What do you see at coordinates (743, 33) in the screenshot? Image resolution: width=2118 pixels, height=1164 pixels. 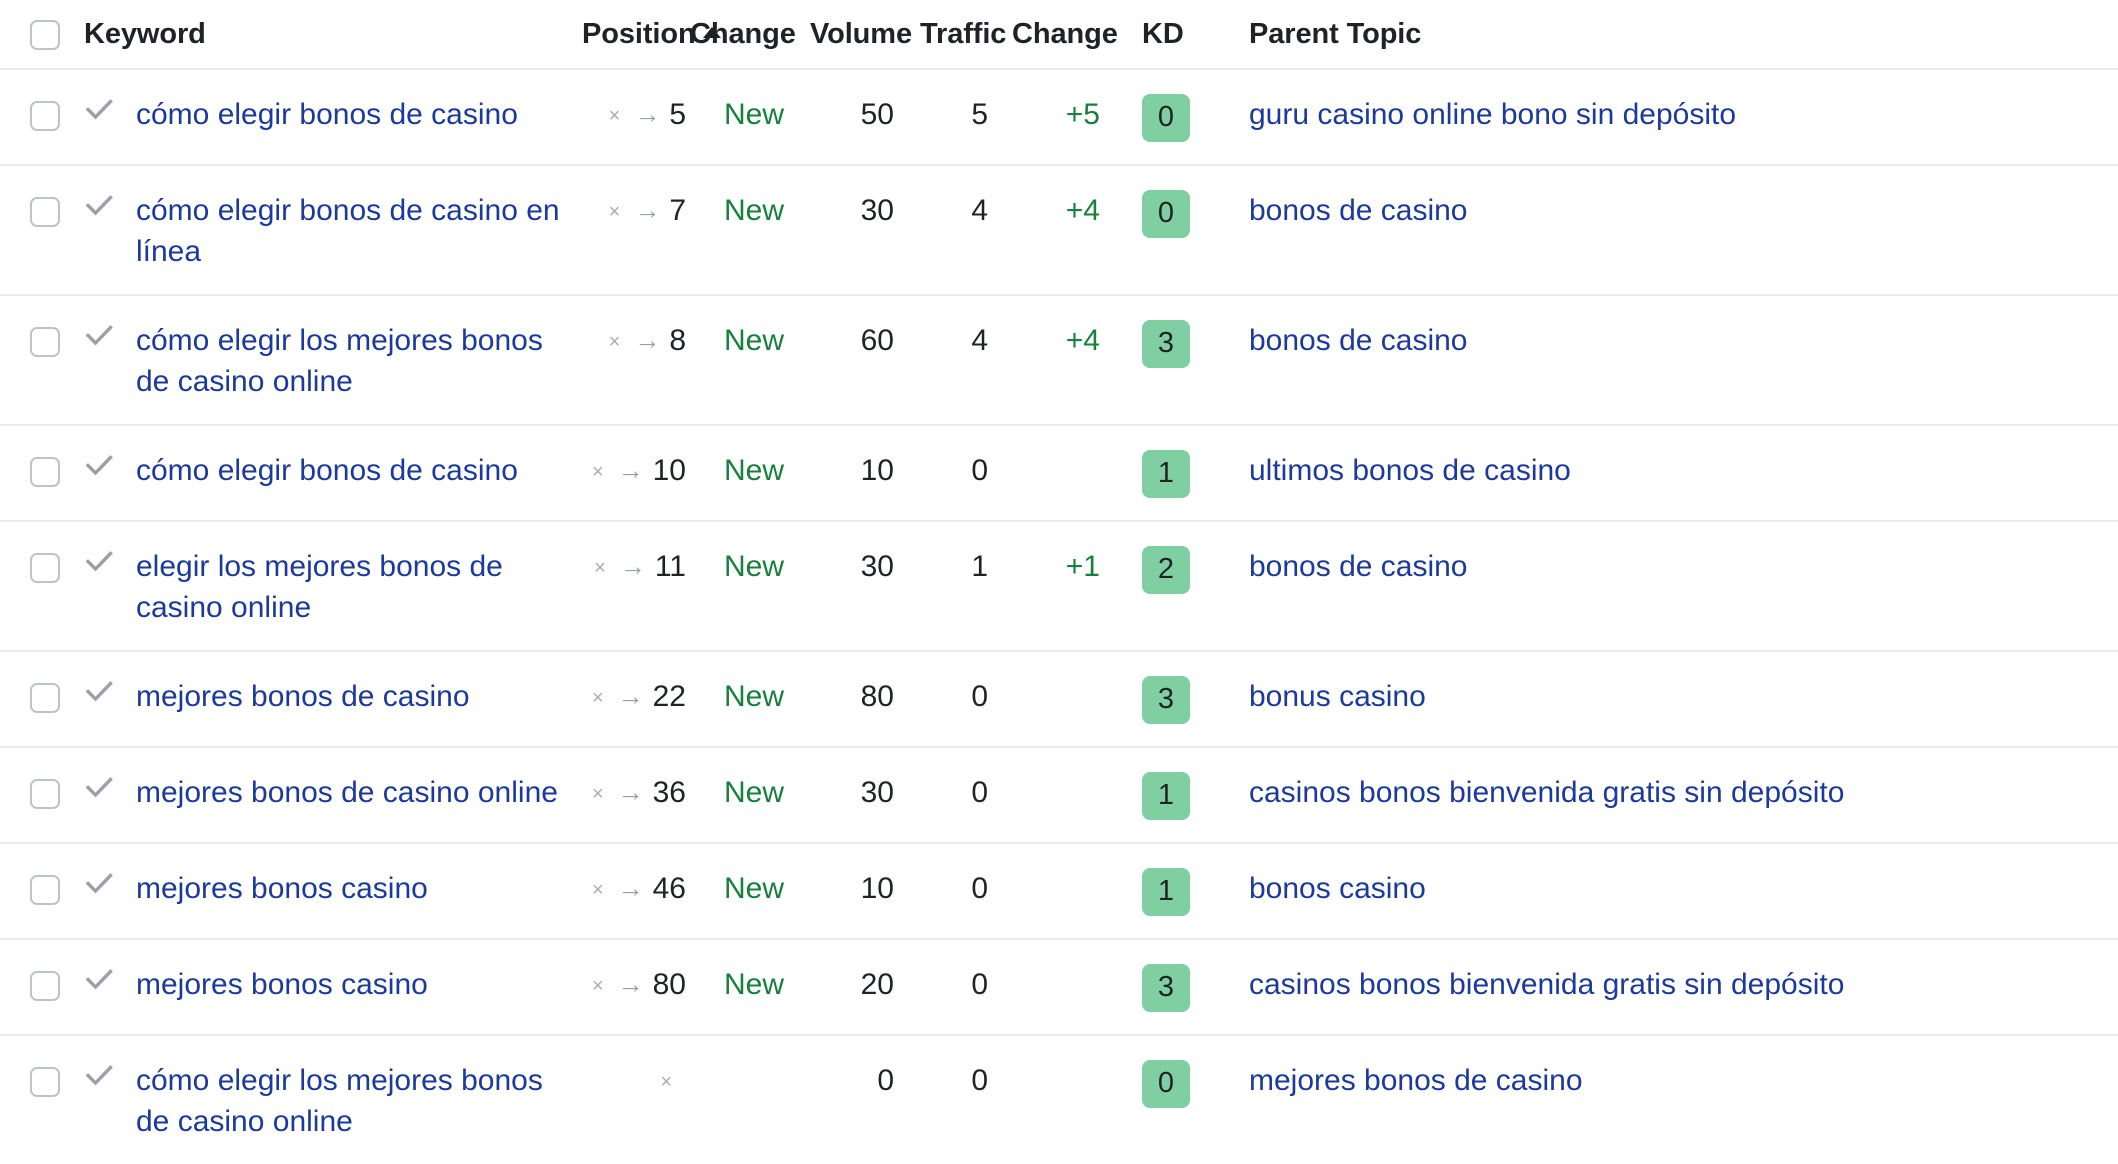 I see `column-header-position-change-label: Change` at bounding box center [743, 33].